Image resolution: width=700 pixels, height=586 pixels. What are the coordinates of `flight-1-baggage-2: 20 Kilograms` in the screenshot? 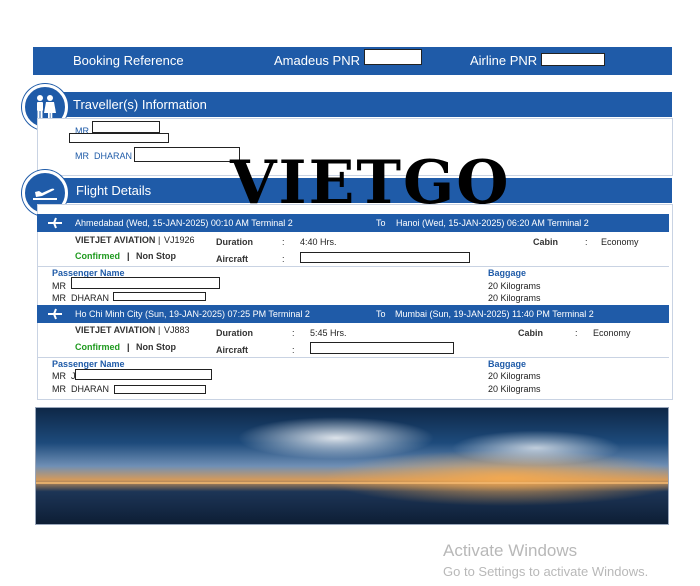 It's located at (514, 298).